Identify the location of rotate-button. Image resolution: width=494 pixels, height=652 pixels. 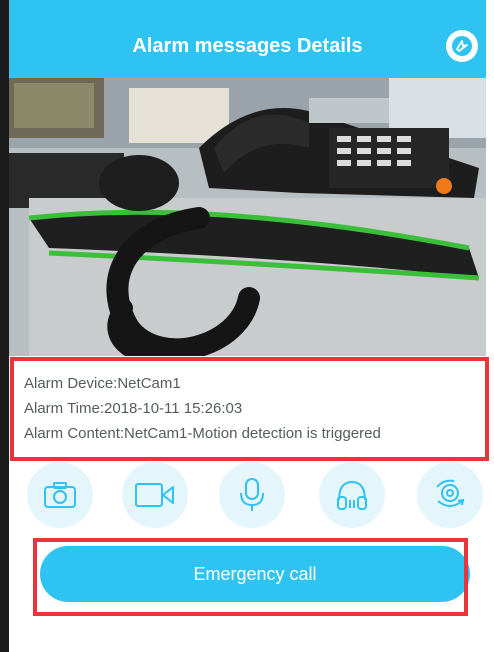
(450, 495).